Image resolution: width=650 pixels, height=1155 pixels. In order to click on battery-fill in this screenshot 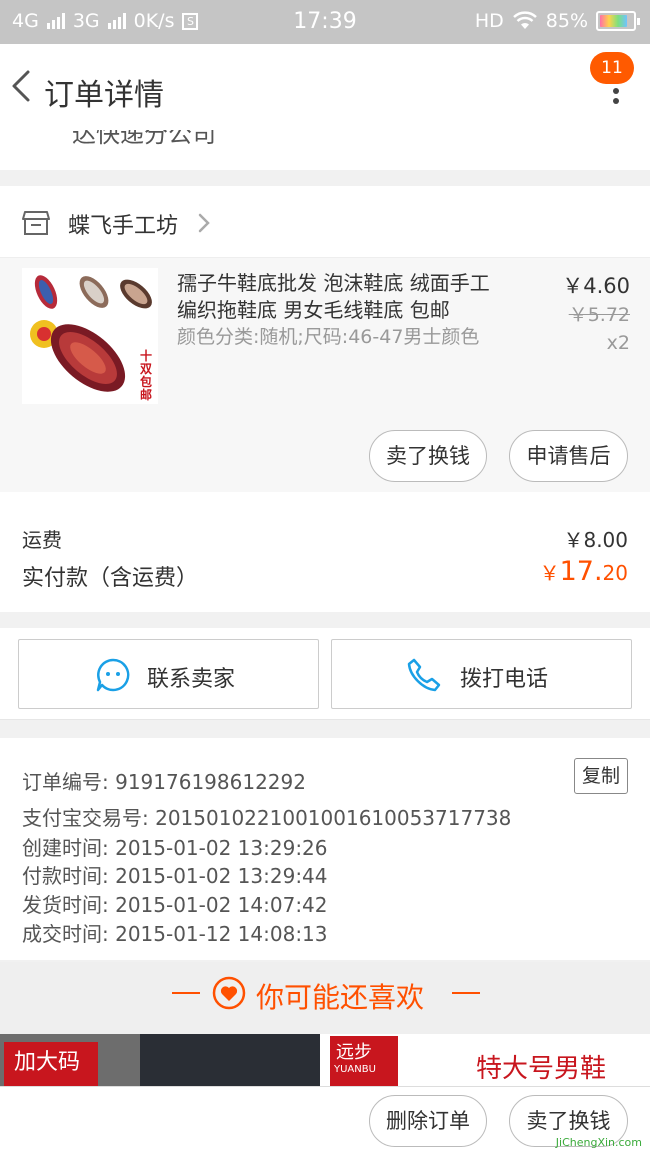, I will do `click(614, 21)`.